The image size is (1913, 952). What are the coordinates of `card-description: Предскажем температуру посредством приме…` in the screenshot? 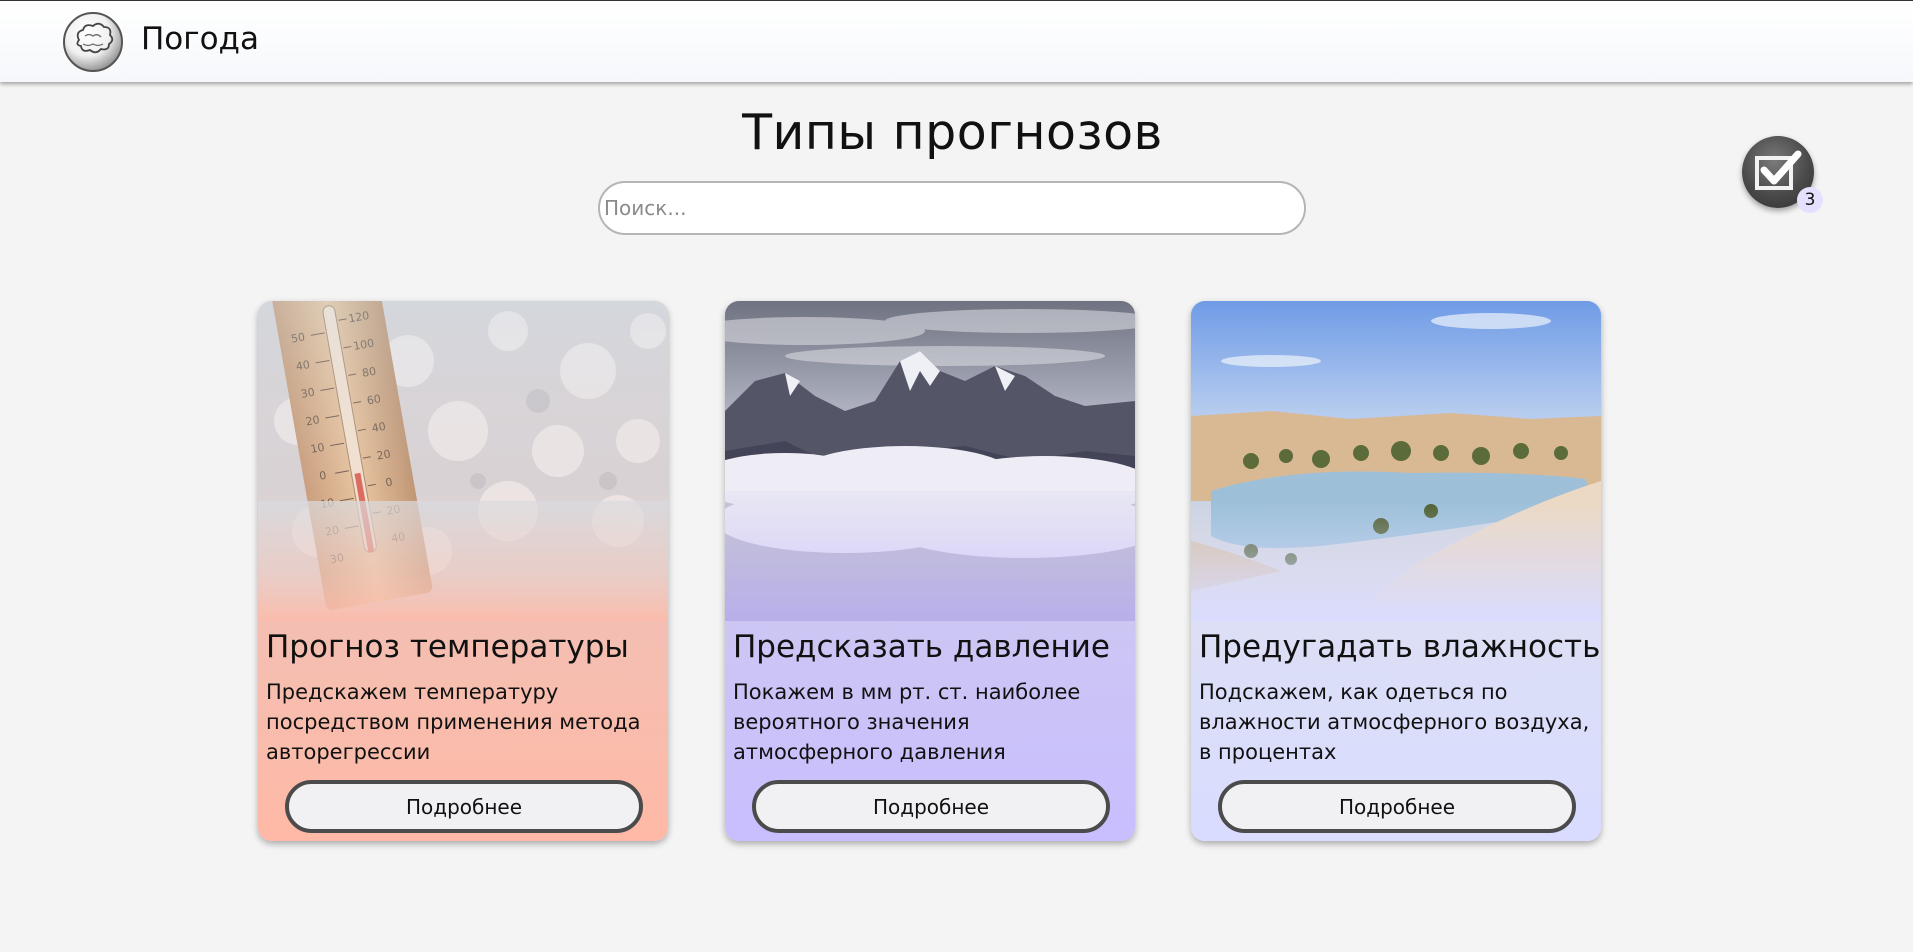 It's located at (453, 722).